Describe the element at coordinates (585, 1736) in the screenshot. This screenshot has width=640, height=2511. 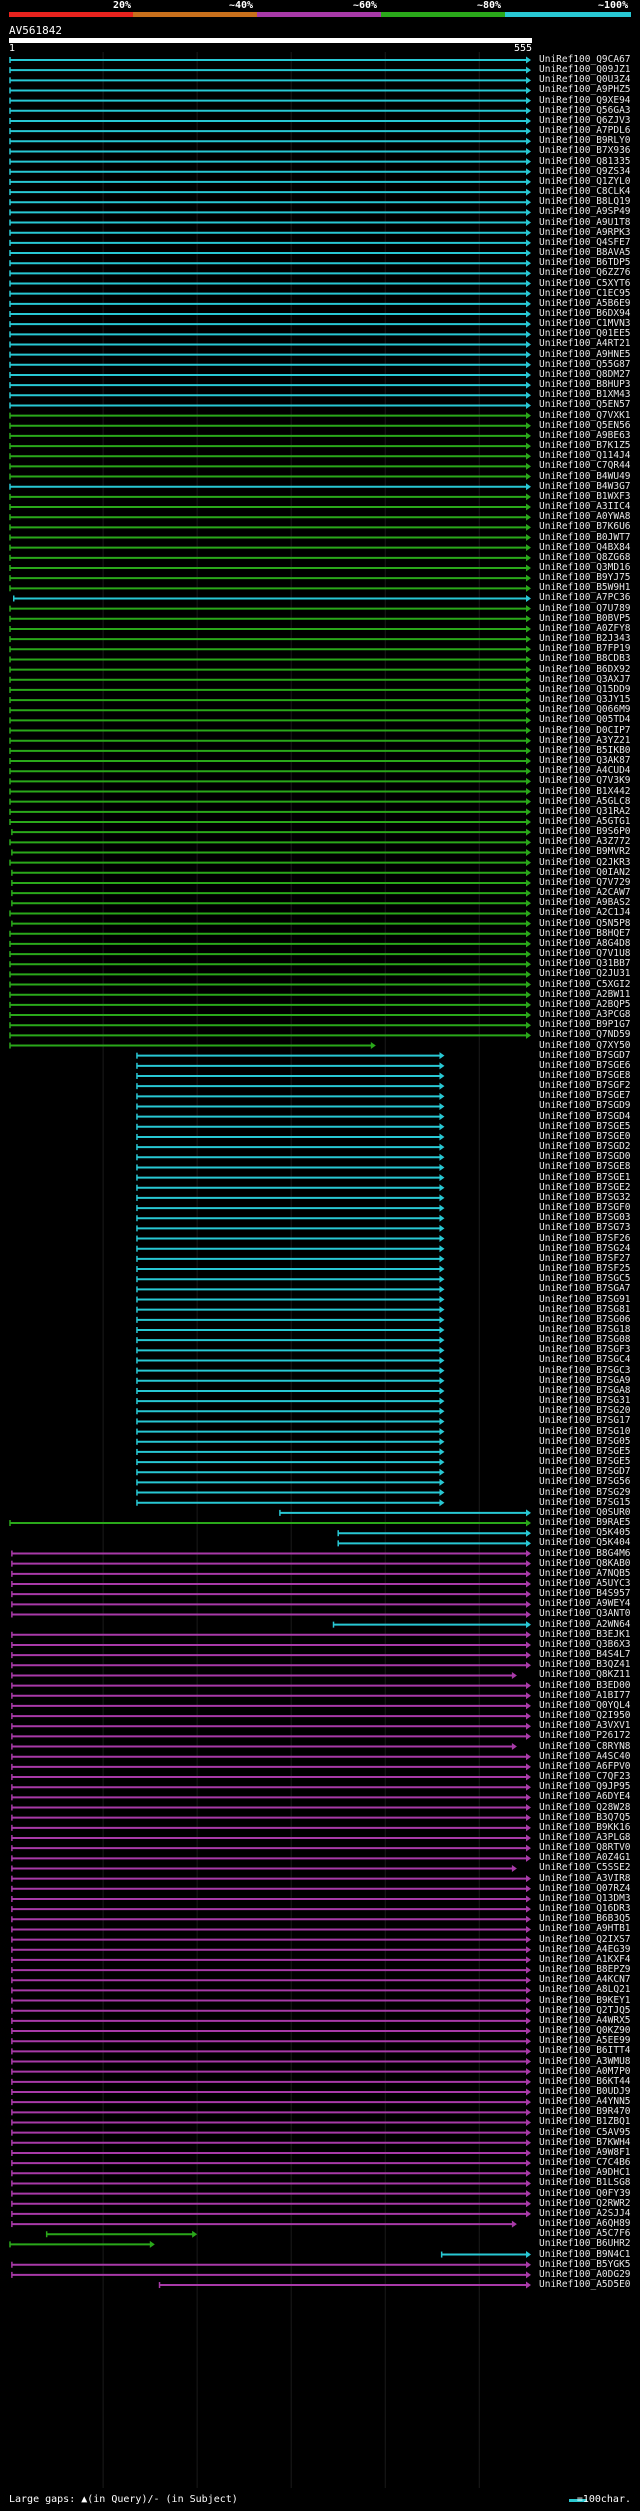
I see `hit-label: UniRef100_P26172` at that location.